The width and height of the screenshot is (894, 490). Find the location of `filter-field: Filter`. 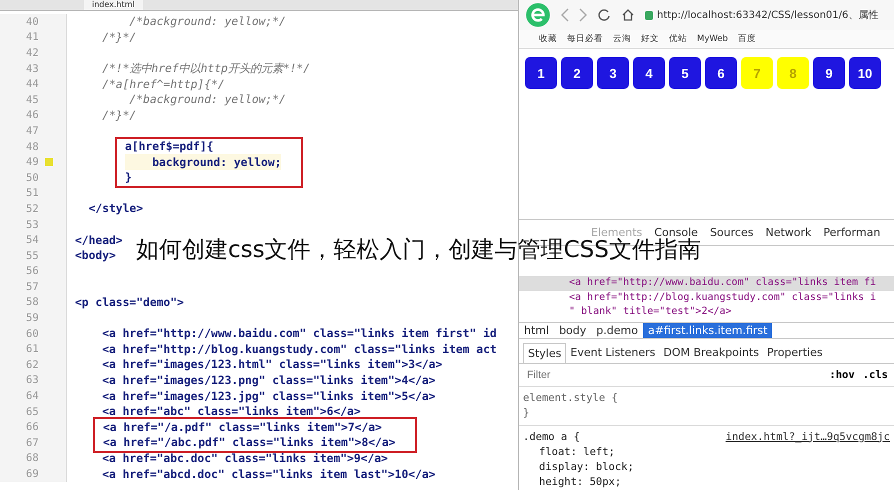

filter-field: Filter is located at coordinates (673, 375).